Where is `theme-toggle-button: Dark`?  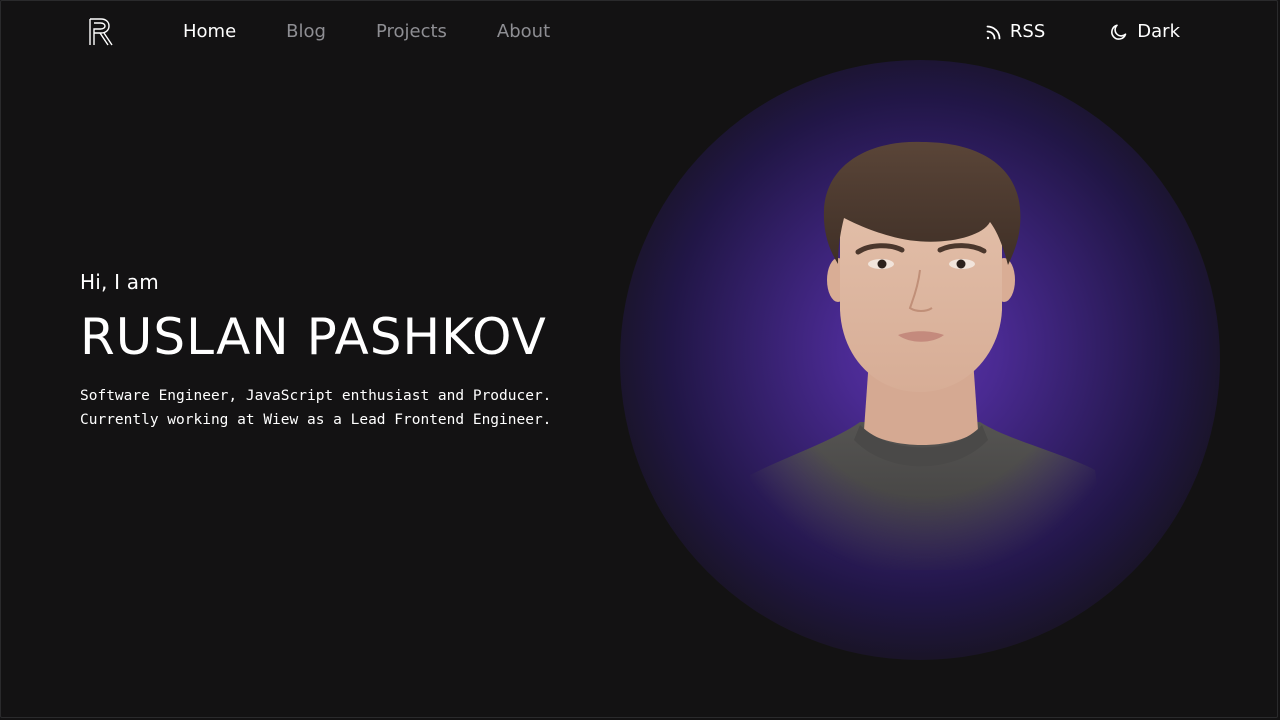
theme-toggle-button: Dark is located at coordinates (1144, 32).